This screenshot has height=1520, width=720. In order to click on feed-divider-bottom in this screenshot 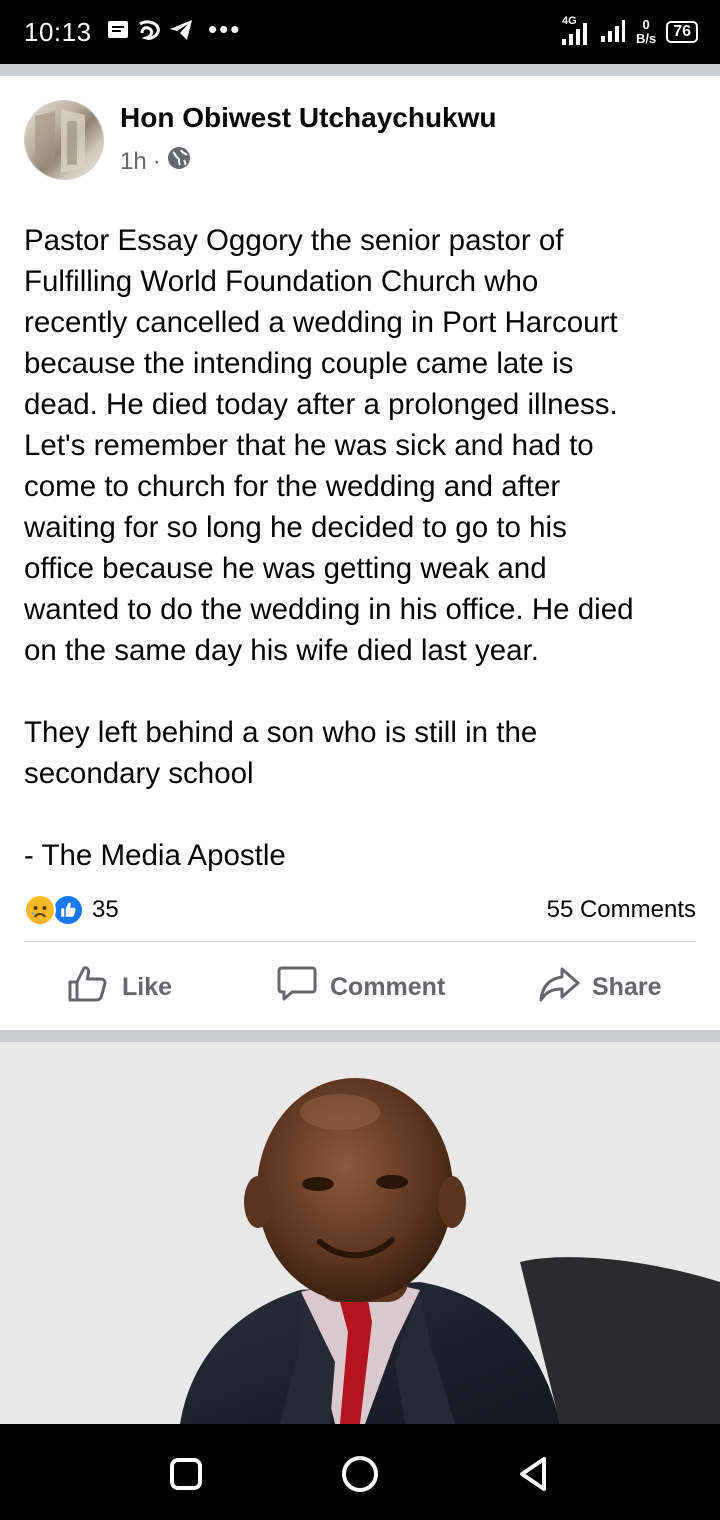, I will do `click(360, 1036)`.